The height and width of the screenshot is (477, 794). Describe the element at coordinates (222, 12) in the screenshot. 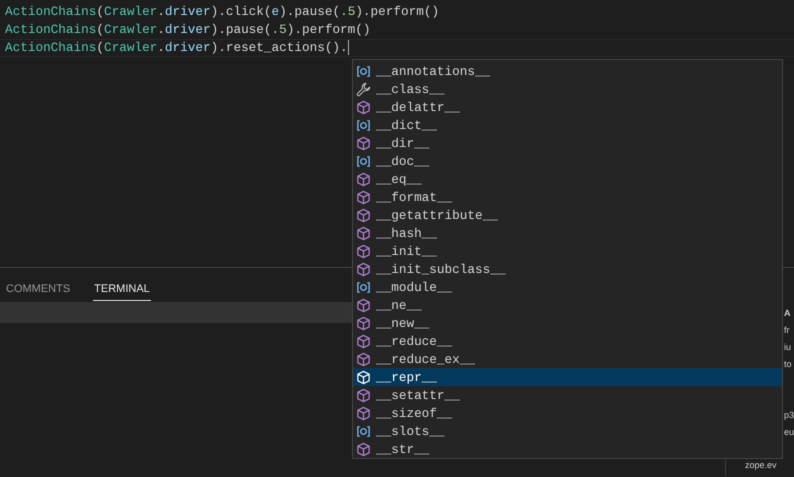

I see `code-line: ActionChains(Crawler.driver).click(e).pause(.5).perform()` at that location.